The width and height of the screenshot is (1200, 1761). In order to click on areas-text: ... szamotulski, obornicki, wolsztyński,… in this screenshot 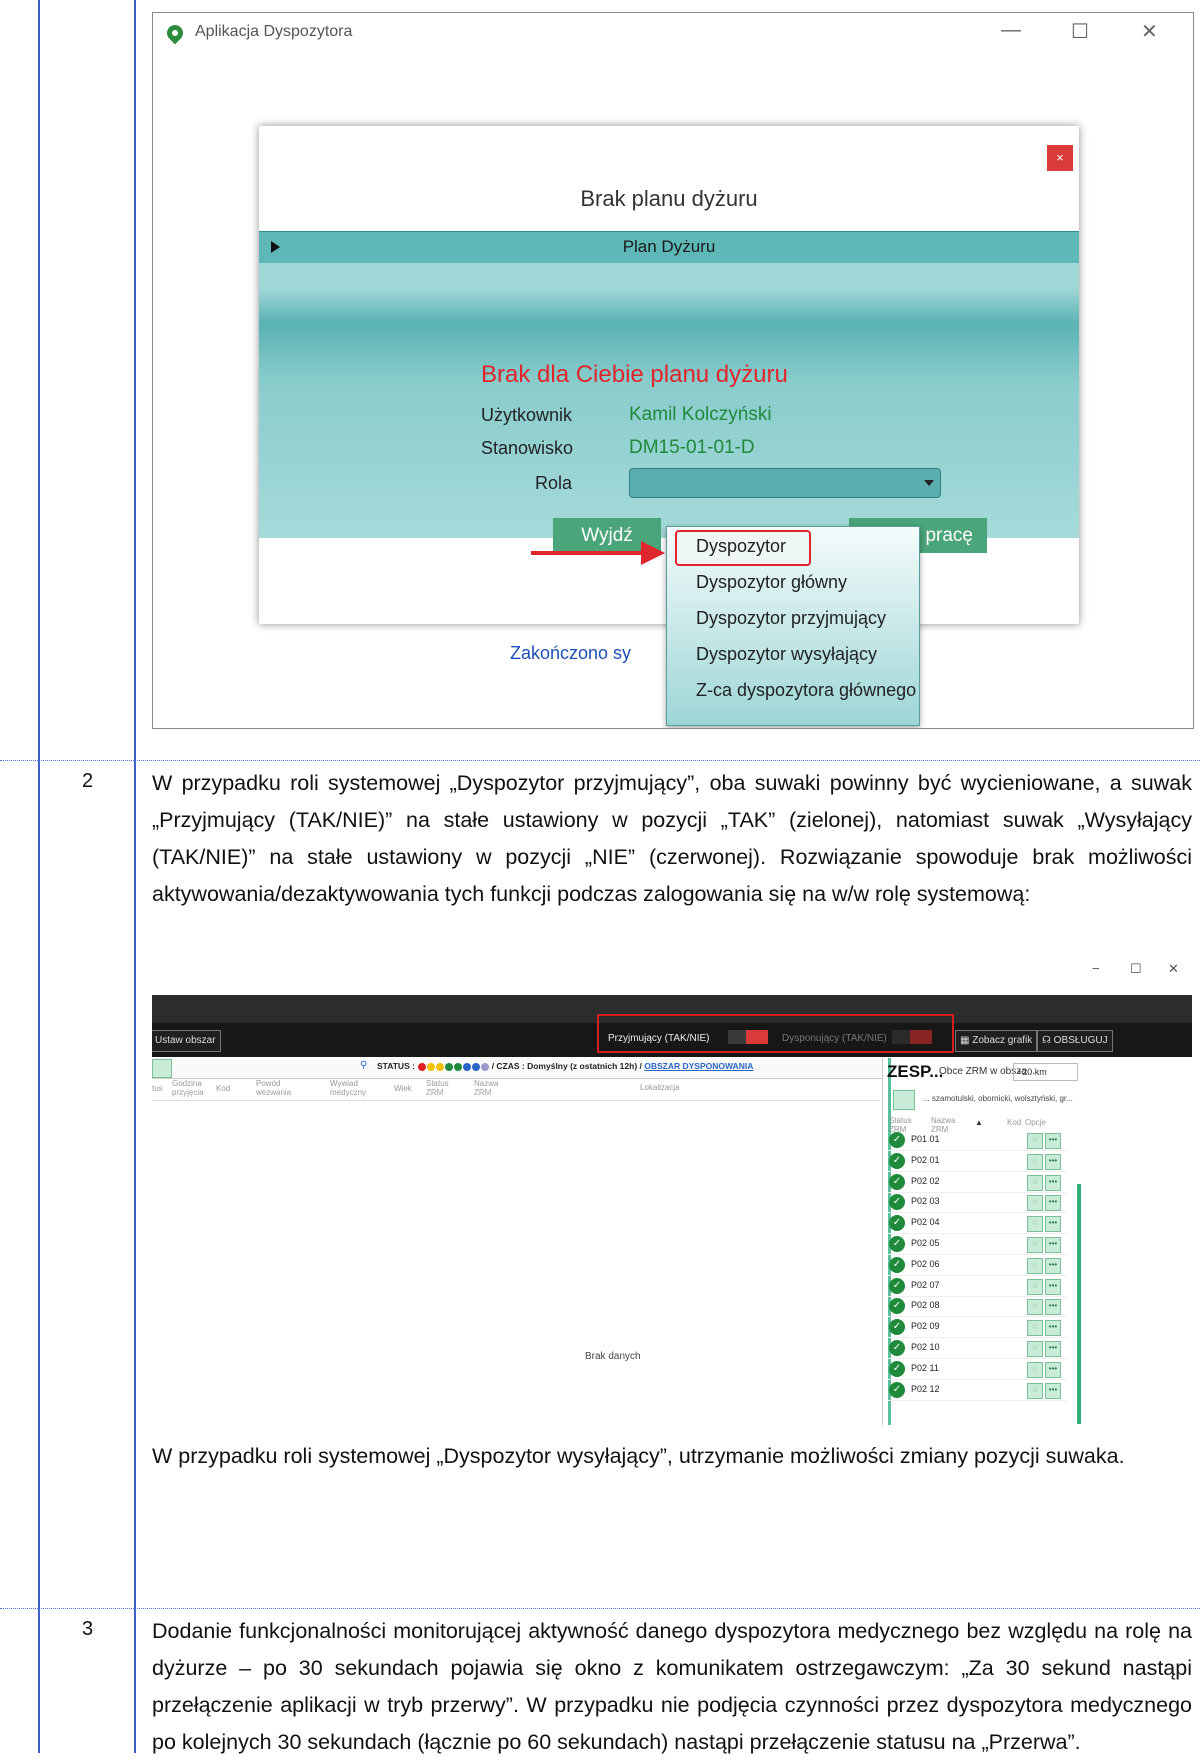, I will do `click(998, 1098)`.